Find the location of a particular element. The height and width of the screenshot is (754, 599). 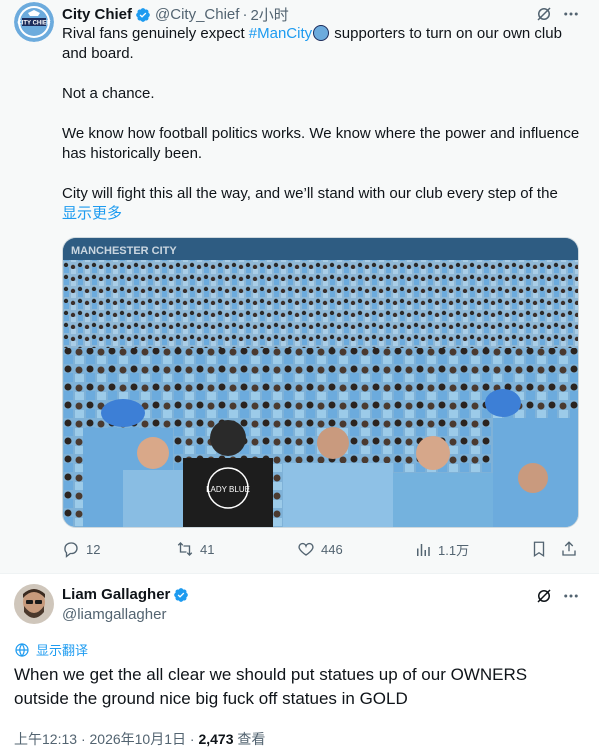

view-count: 1.1万 is located at coordinates (454, 550).